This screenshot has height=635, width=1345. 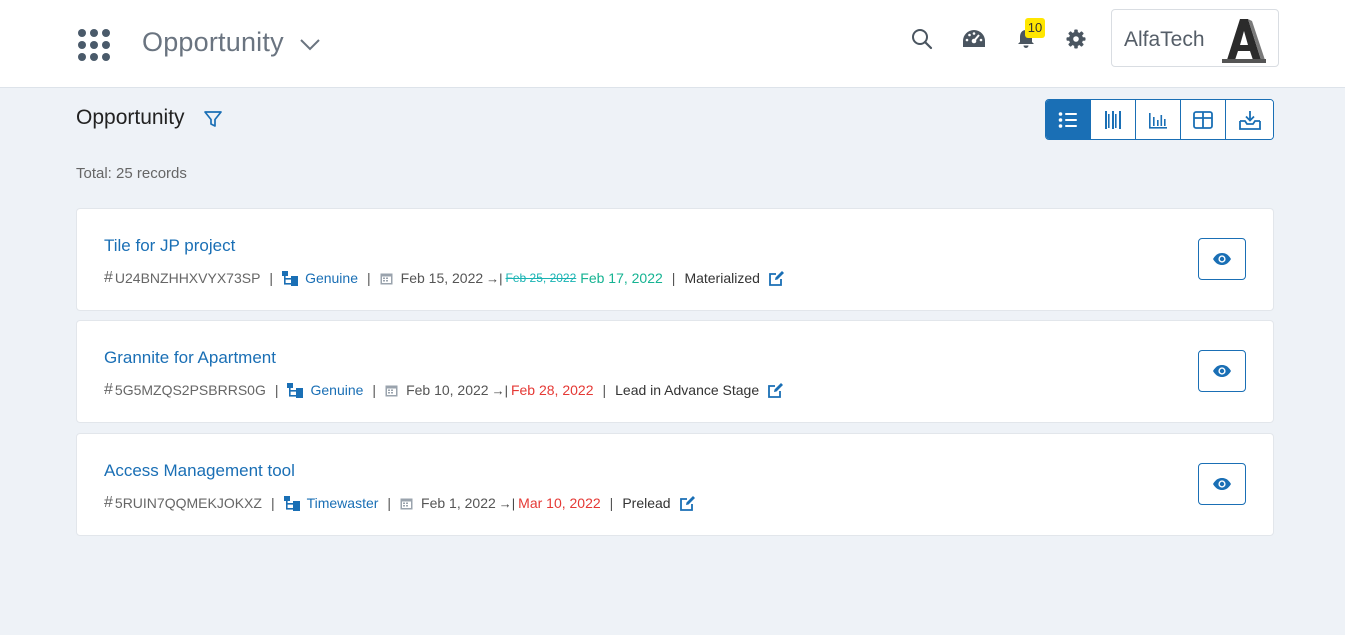 What do you see at coordinates (541, 278) in the screenshot?
I see `previous-end-date: Feb 25, 2022` at bounding box center [541, 278].